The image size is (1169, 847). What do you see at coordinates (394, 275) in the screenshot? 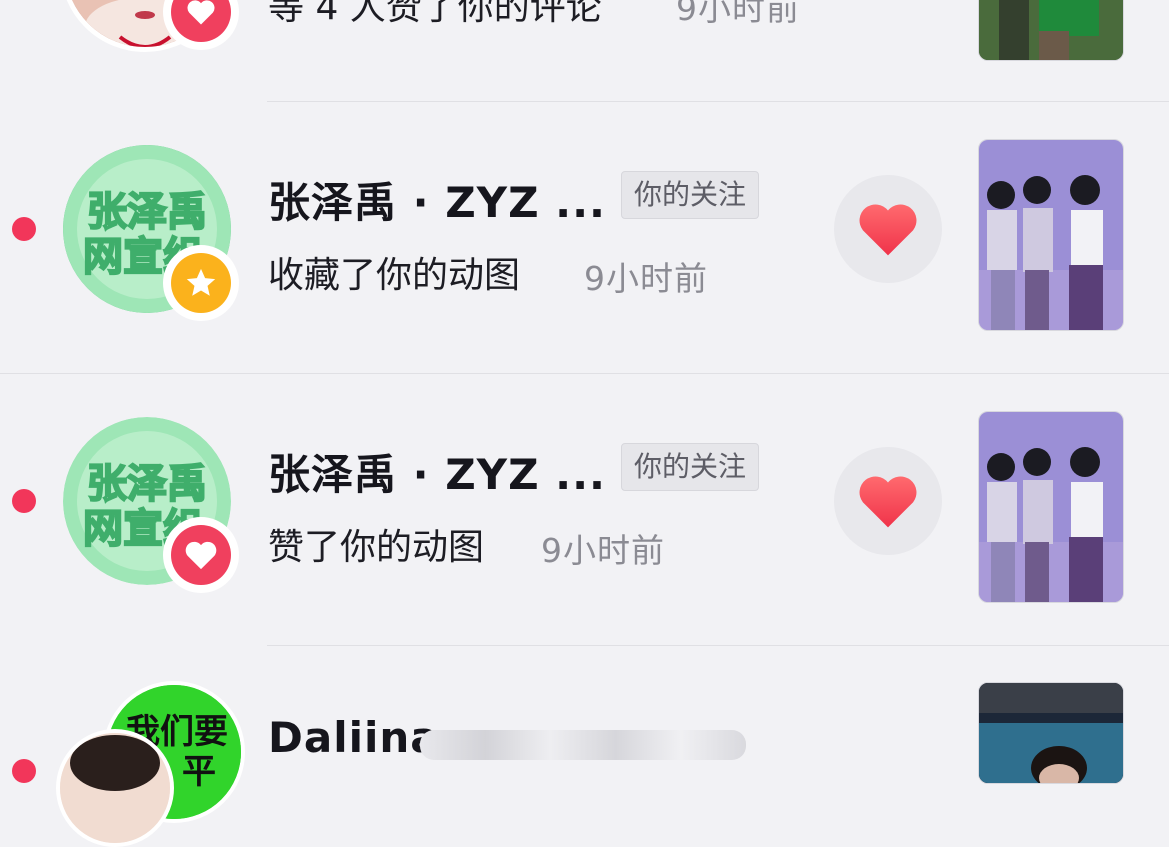
I see `action-text: 收藏了你的动图` at bounding box center [394, 275].